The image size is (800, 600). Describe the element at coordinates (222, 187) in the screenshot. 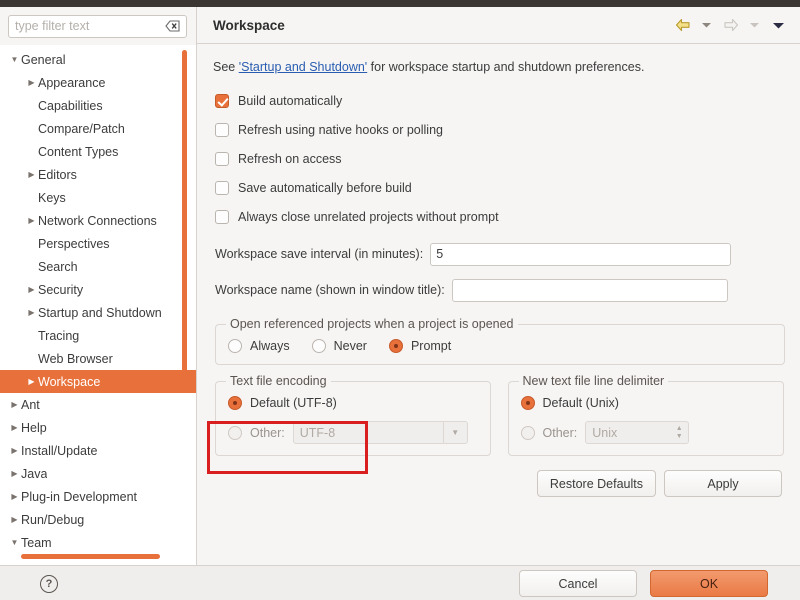

I see `checkbox-save-automatically-before-build` at that location.